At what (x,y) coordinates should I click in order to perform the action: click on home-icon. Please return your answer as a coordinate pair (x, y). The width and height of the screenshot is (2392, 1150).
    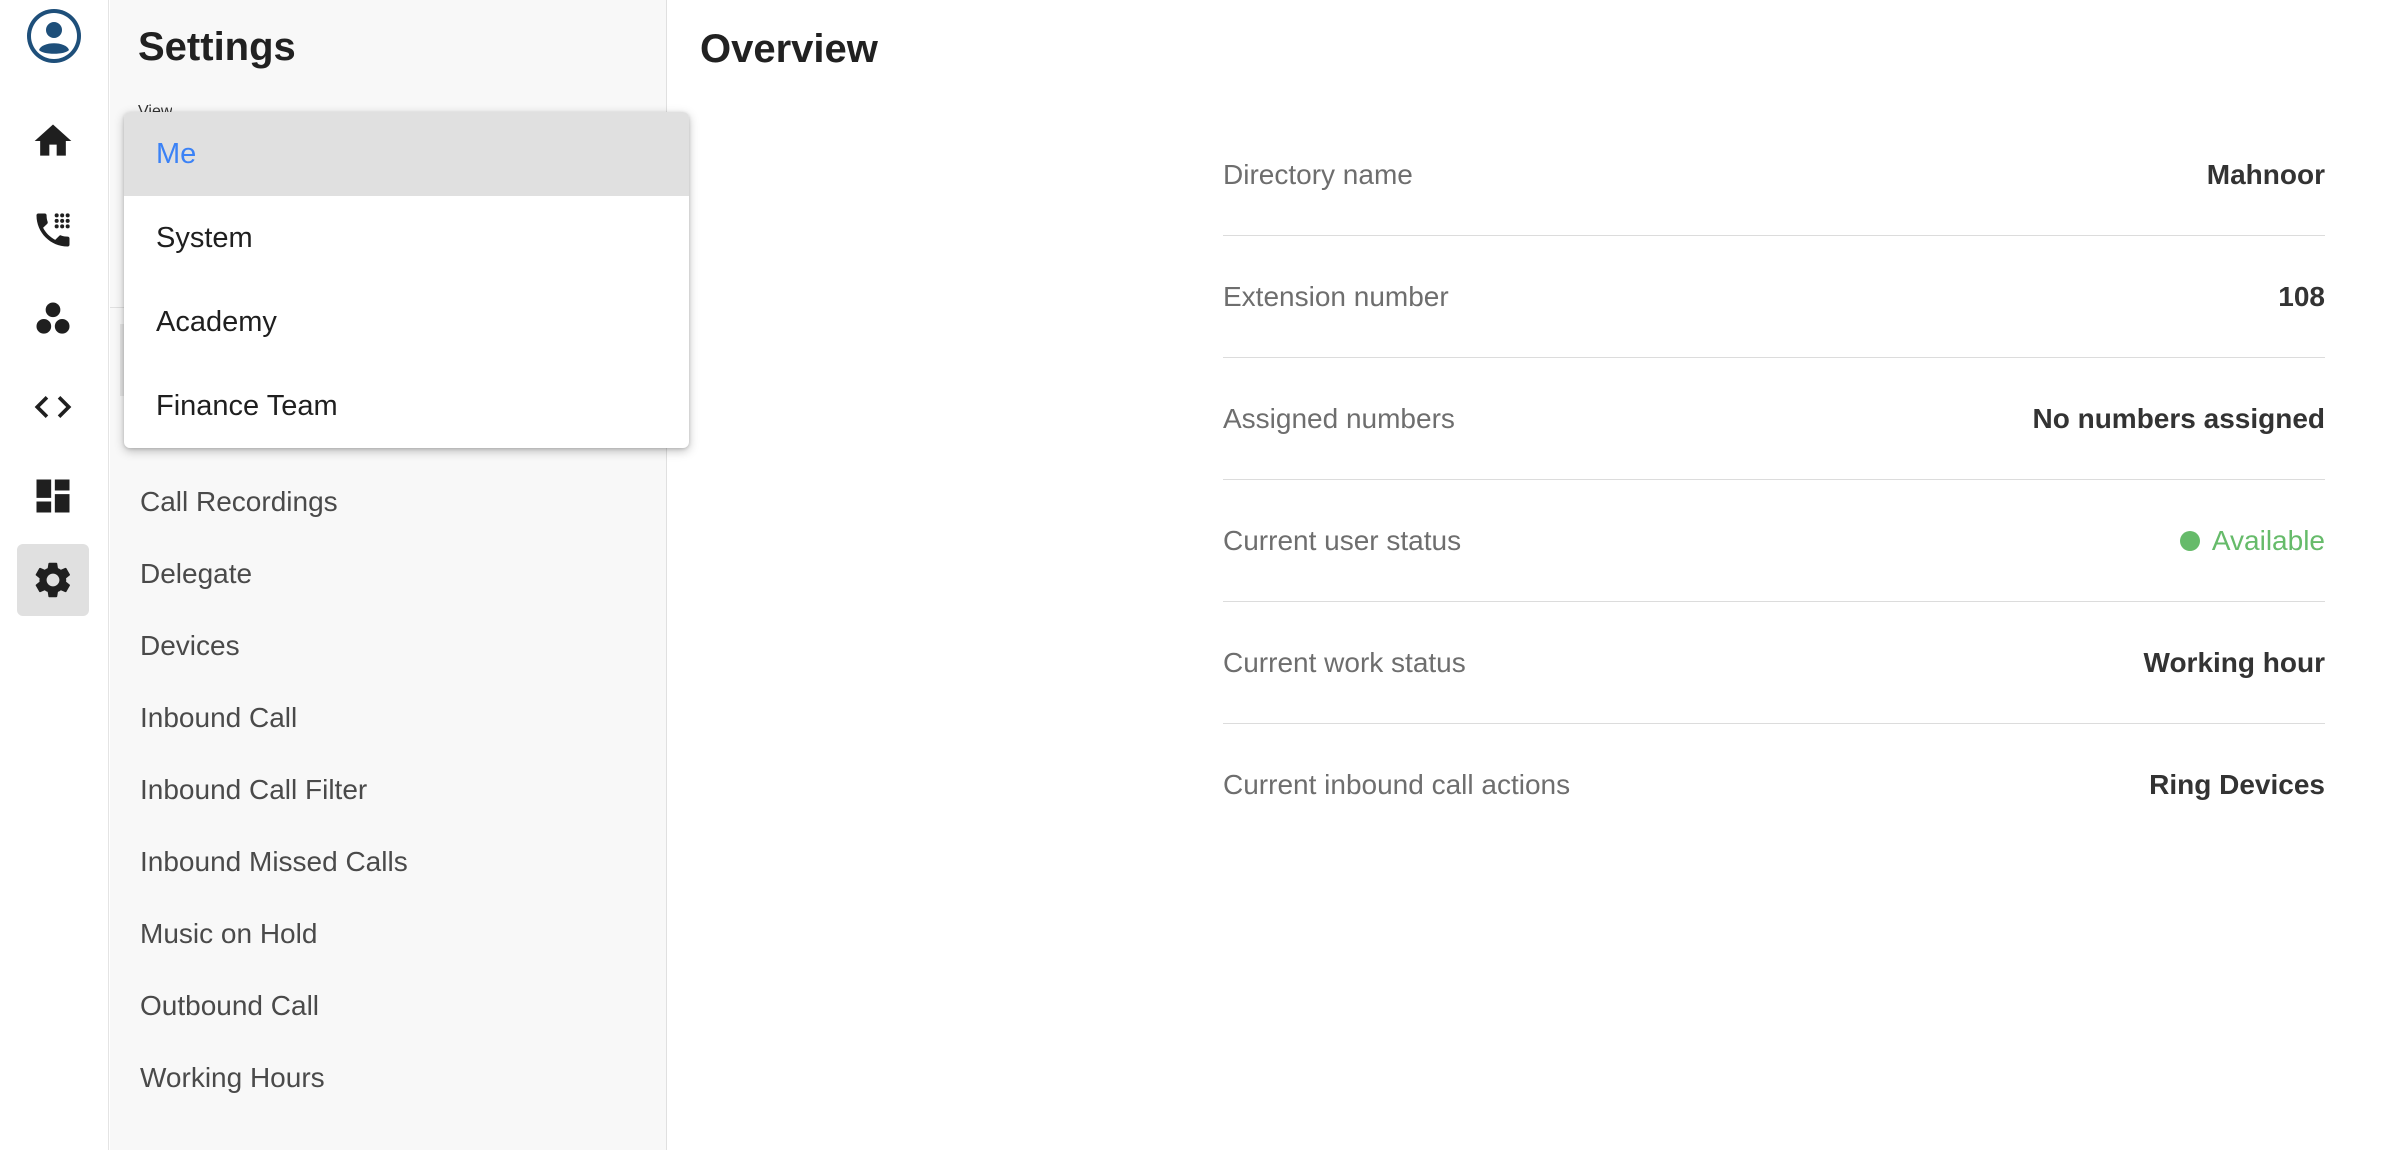
    Looking at the image, I should click on (53, 141).